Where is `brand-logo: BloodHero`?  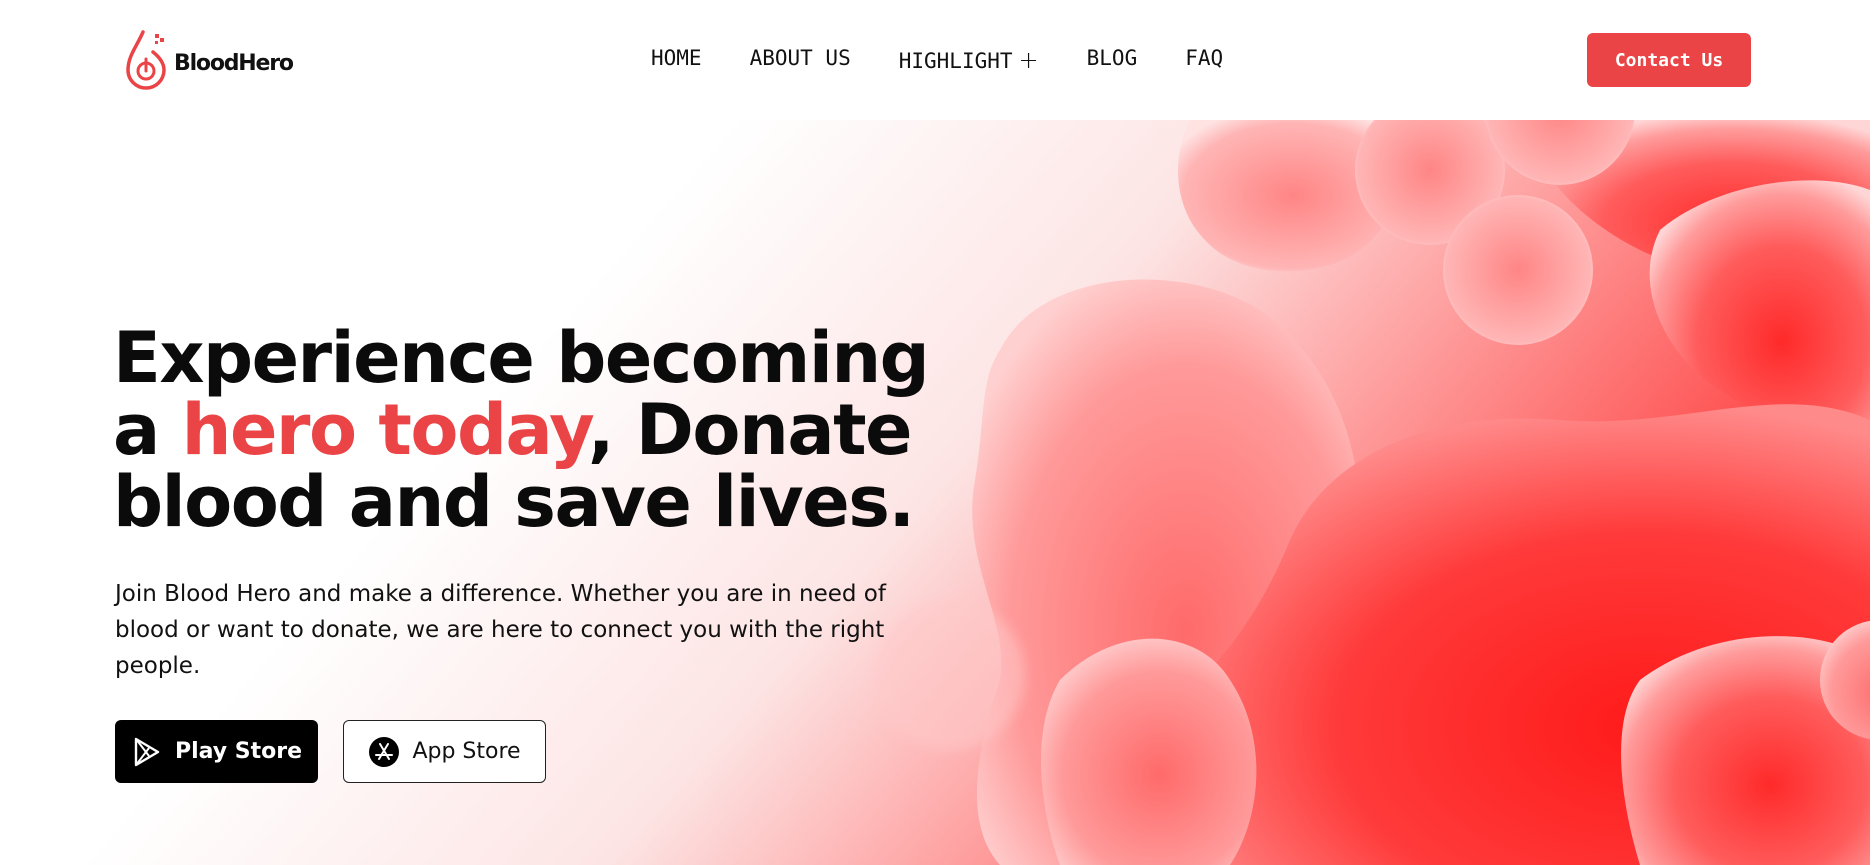
brand-logo: BloodHero is located at coordinates (209, 59).